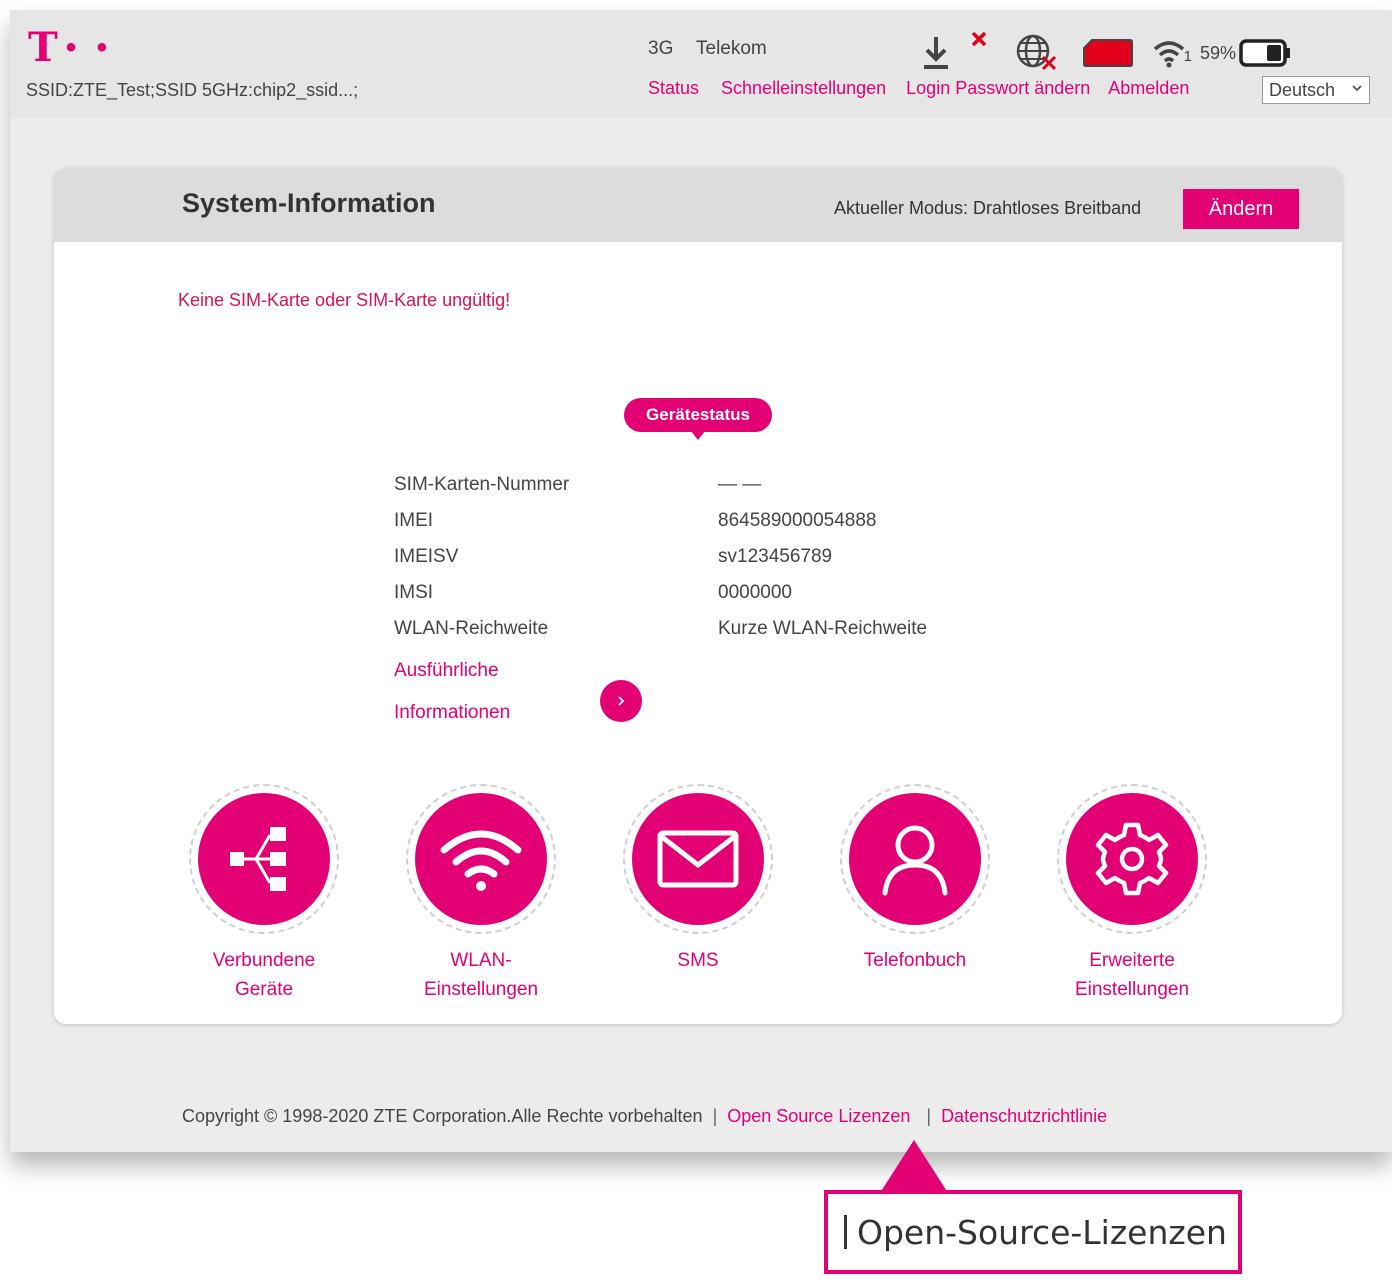 This screenshot has width=1392, height=1281. I want to click on tile-label: Erweiterte Einstellungen, so click(1132, 975).